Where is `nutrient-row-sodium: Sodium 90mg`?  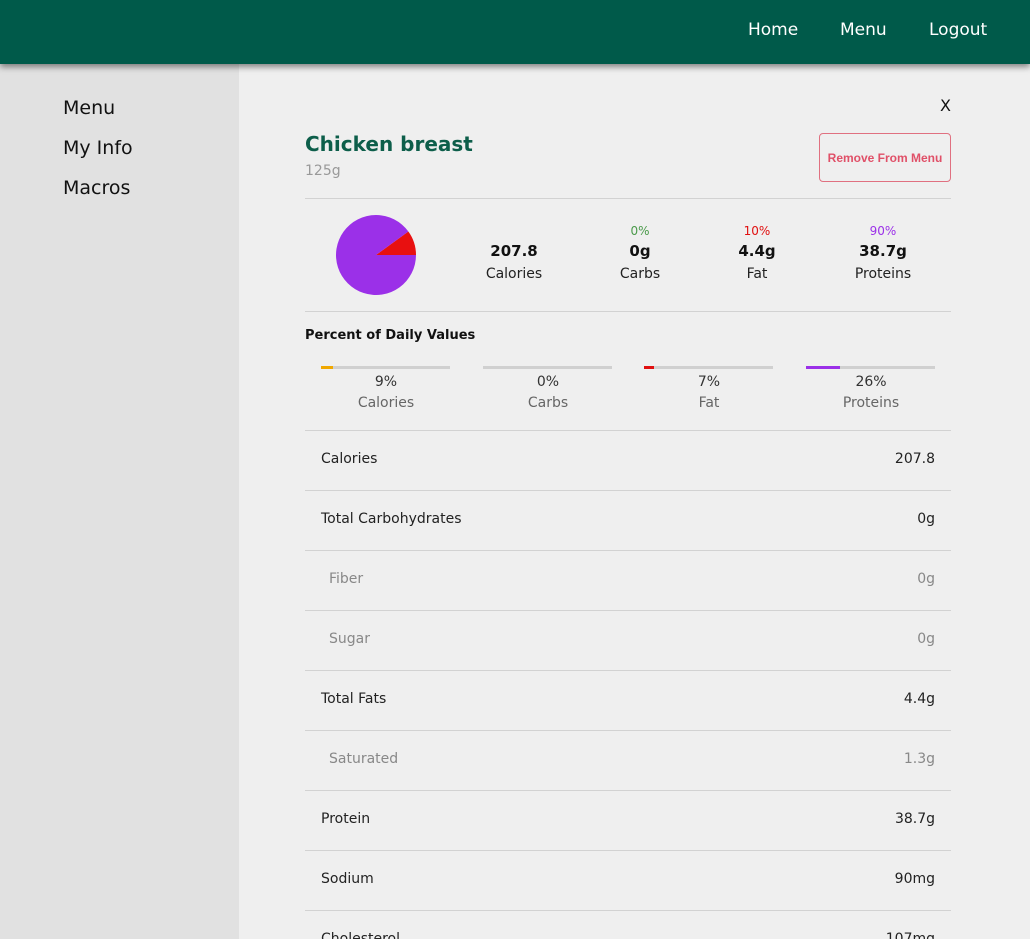
nutrient-row-sodium: Sodium 90mg is located at coordinates (628, 880).